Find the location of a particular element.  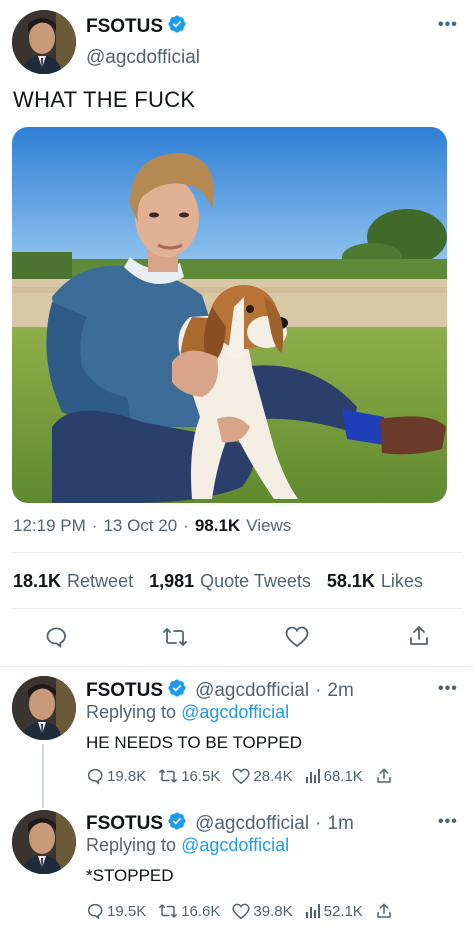

like-count-button: 28.4K is located at coordinates (262, 776).